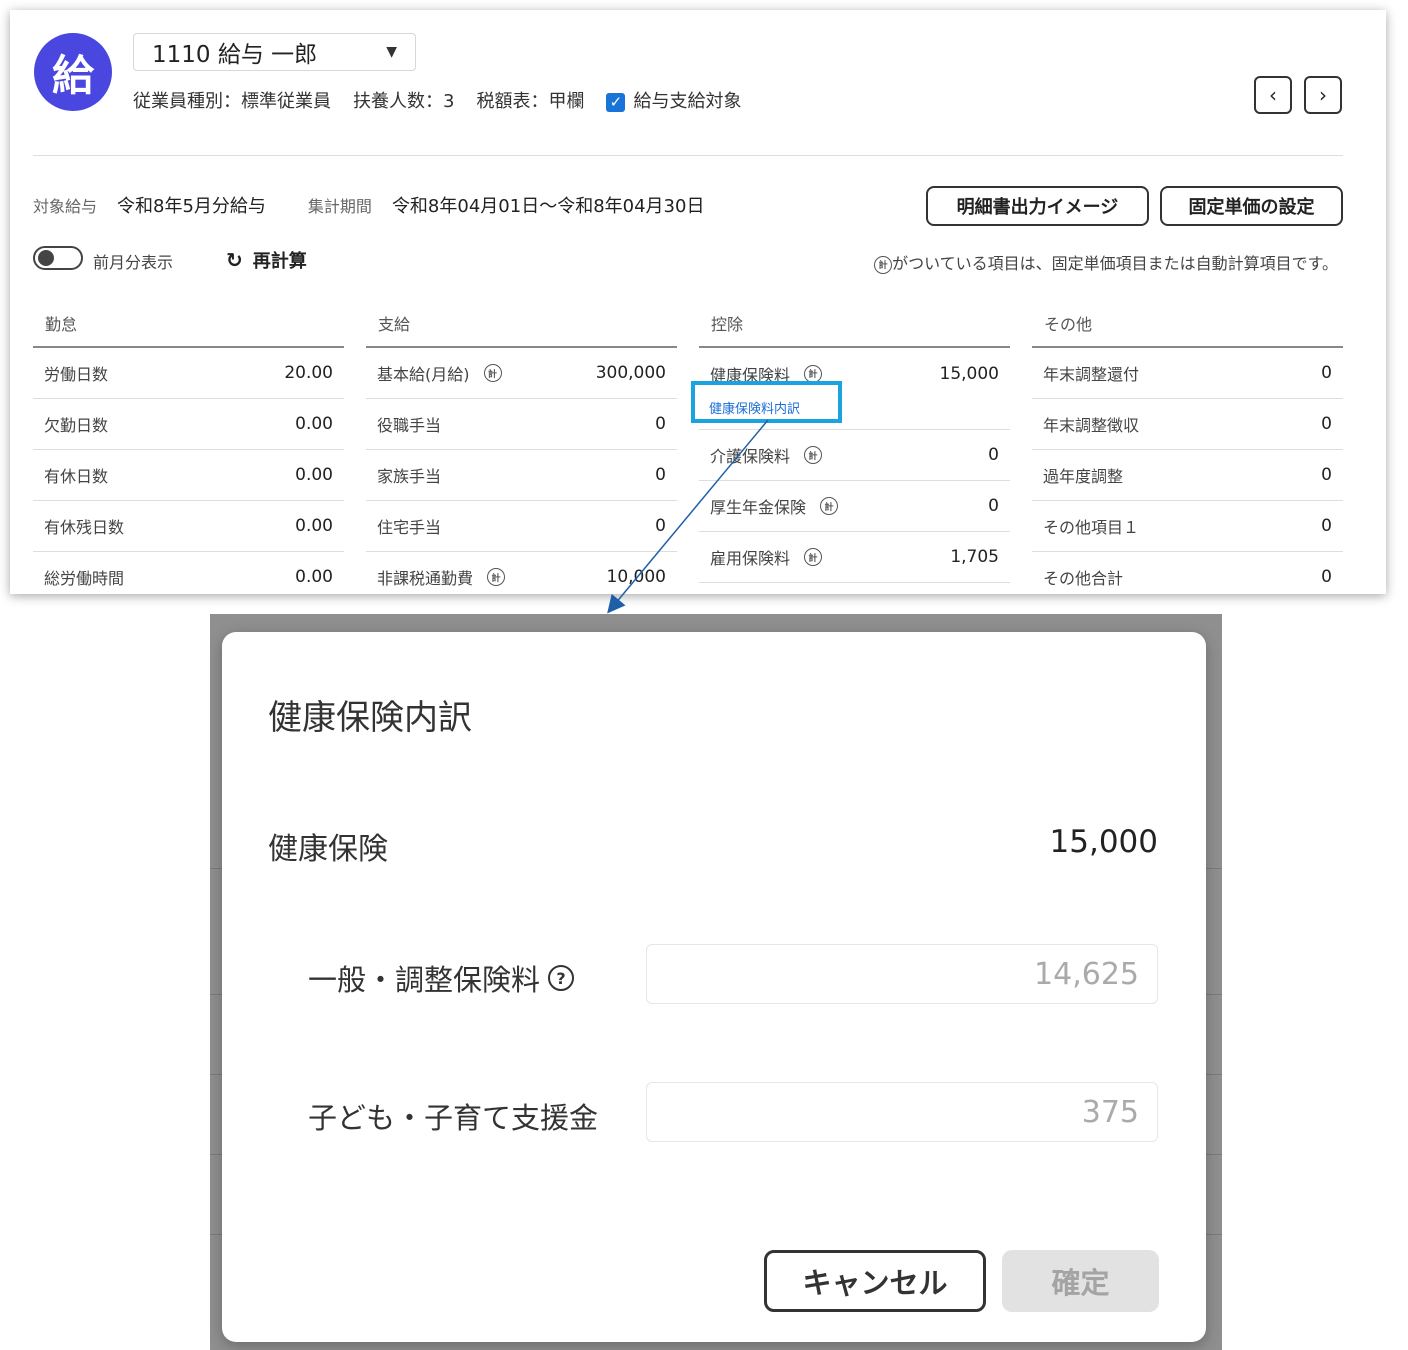 The height and width of the screenshot is (1350, 1408). What do you see at coordinates (328, 849) in the screenshot?
I see `health-insurance-total-label: 健康保険` at bounding box center [328, 849].